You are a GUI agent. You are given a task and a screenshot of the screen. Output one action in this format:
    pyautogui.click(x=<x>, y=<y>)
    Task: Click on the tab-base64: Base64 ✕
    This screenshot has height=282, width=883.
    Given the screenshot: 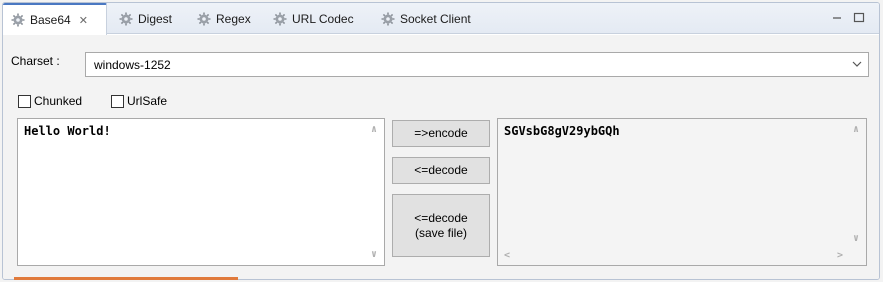 What is the action you would take?
    pyautogui.click(x=55, y=19)
    